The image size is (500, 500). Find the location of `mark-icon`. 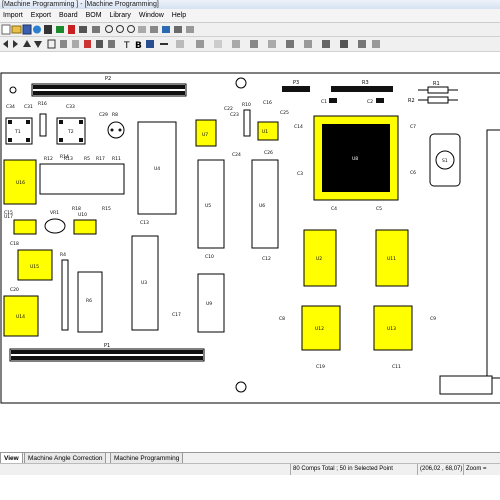

mark-icon is located at coordinates (99, 44).